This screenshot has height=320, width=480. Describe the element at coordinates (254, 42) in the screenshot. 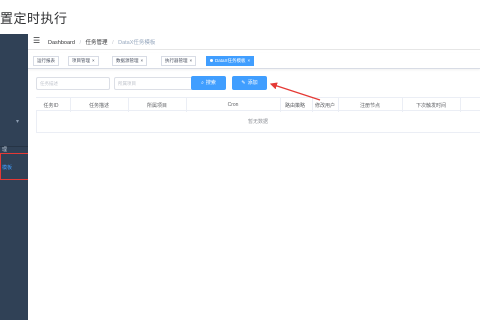

I see `navbar: ☰ Dashboard / 任务管理 / DataX任务模板` at that location.